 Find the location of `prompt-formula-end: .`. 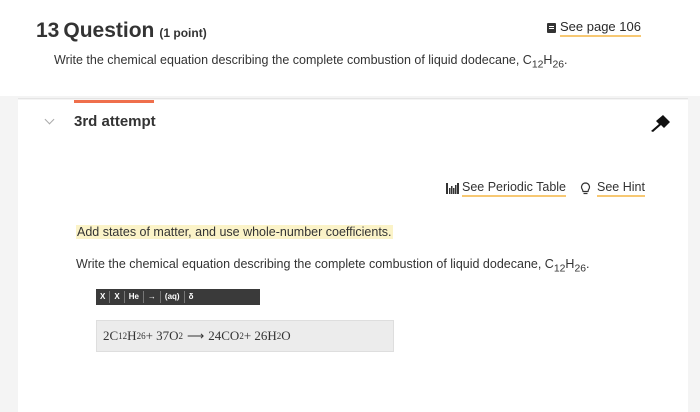

prompt-formula-end: . is located at coordinates (588, 264).